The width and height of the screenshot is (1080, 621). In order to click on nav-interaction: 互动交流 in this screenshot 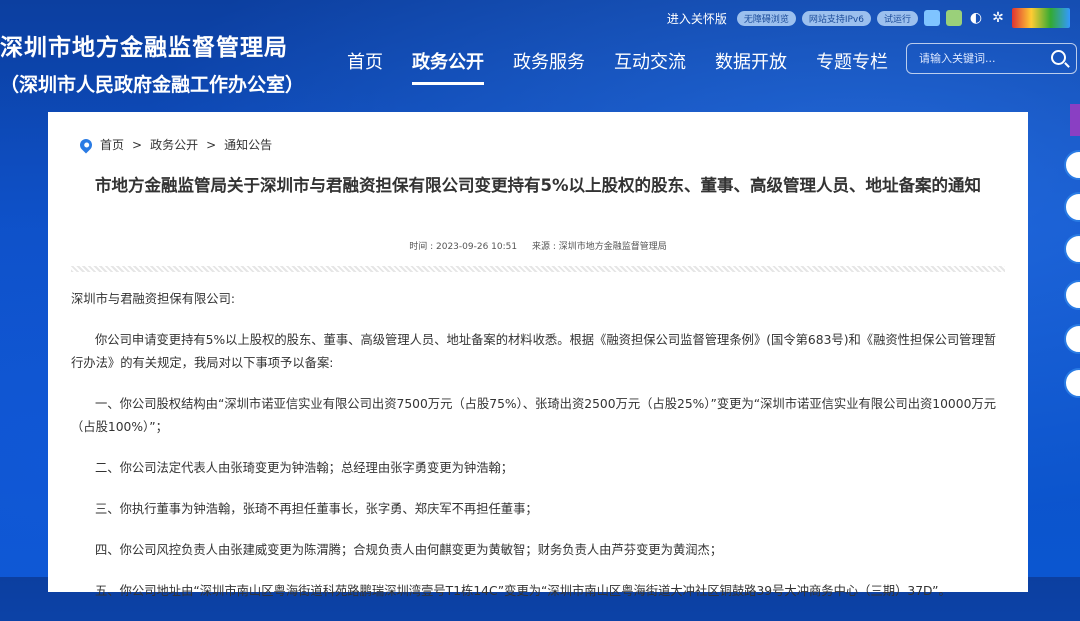, I will do `click(650, 66)`.